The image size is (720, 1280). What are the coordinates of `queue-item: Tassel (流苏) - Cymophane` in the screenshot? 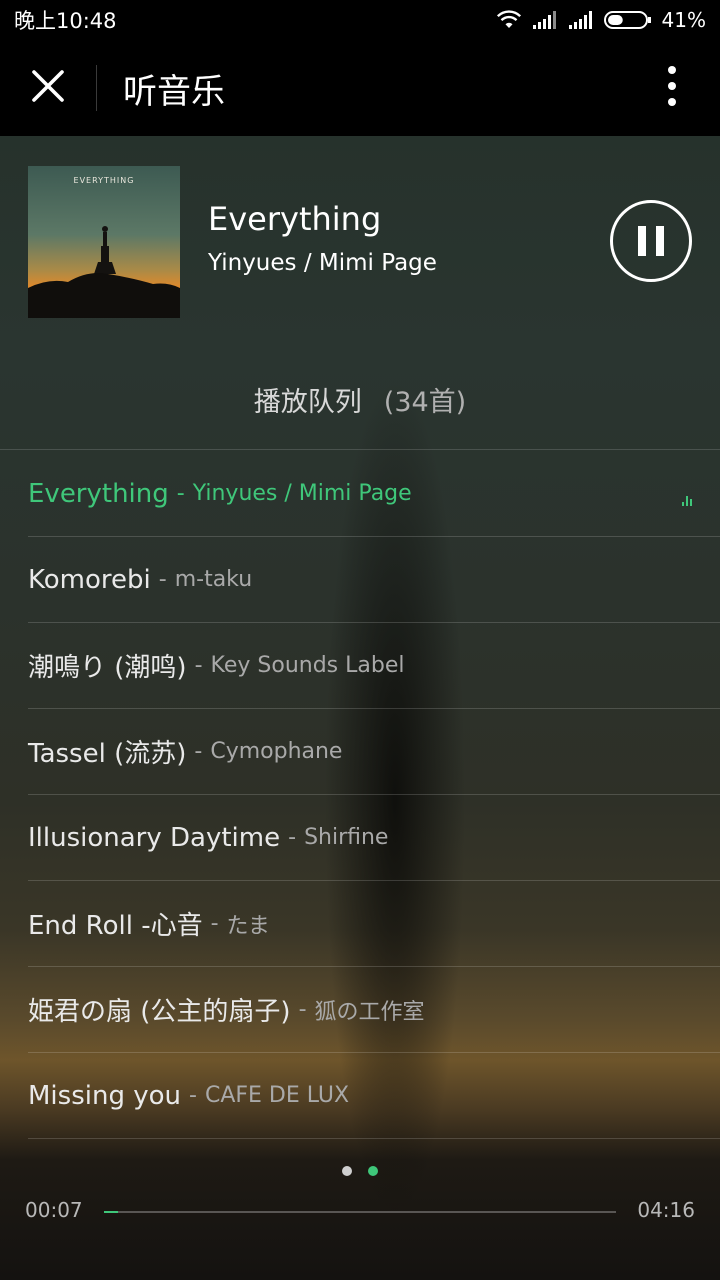 It's located at (374, 752).